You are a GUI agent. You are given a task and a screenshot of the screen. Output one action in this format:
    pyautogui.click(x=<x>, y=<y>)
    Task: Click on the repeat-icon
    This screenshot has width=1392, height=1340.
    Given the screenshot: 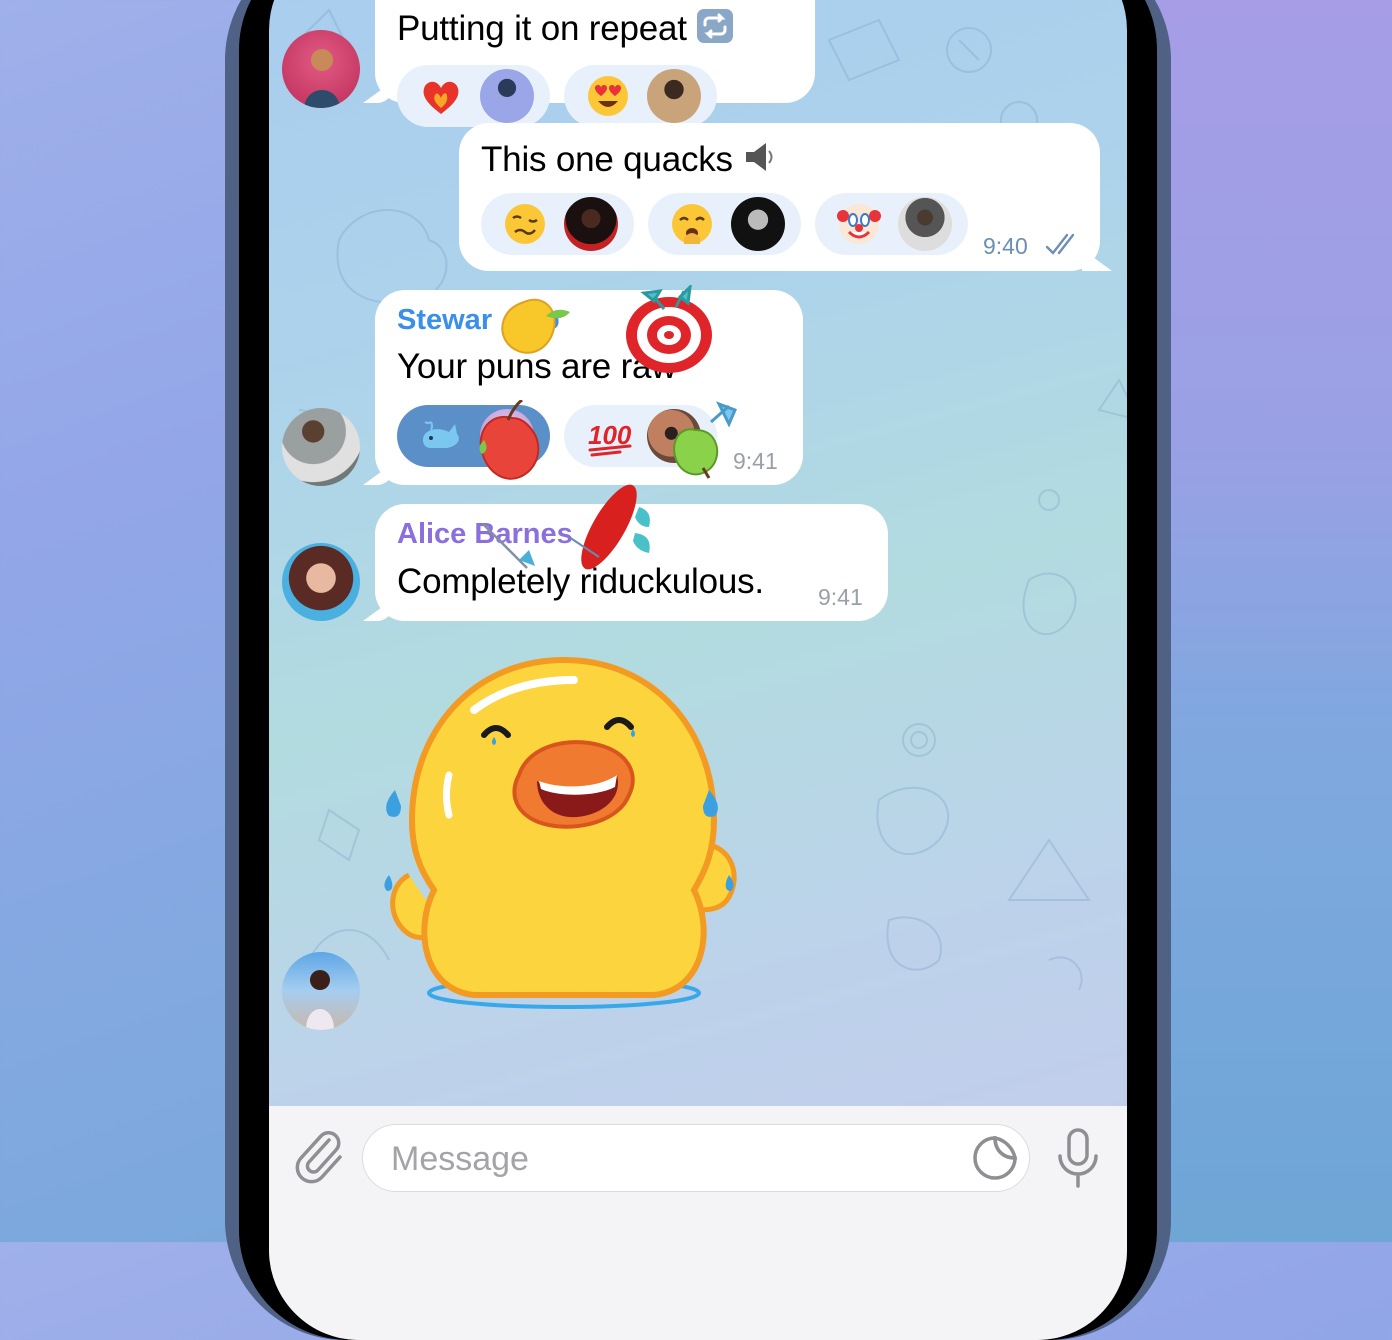 What is the action you would take?
    pyautogui.click(x=715, y=30)
    